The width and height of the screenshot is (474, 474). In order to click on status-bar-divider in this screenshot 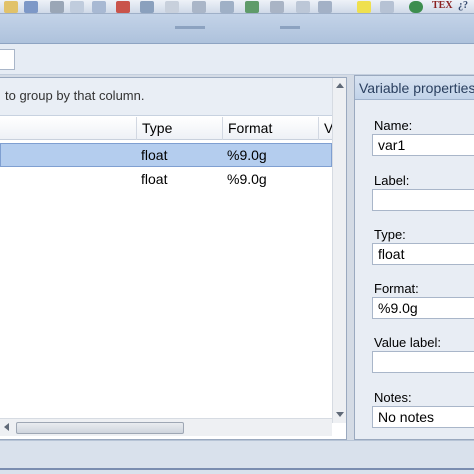, I will do `click(237, 469)`.